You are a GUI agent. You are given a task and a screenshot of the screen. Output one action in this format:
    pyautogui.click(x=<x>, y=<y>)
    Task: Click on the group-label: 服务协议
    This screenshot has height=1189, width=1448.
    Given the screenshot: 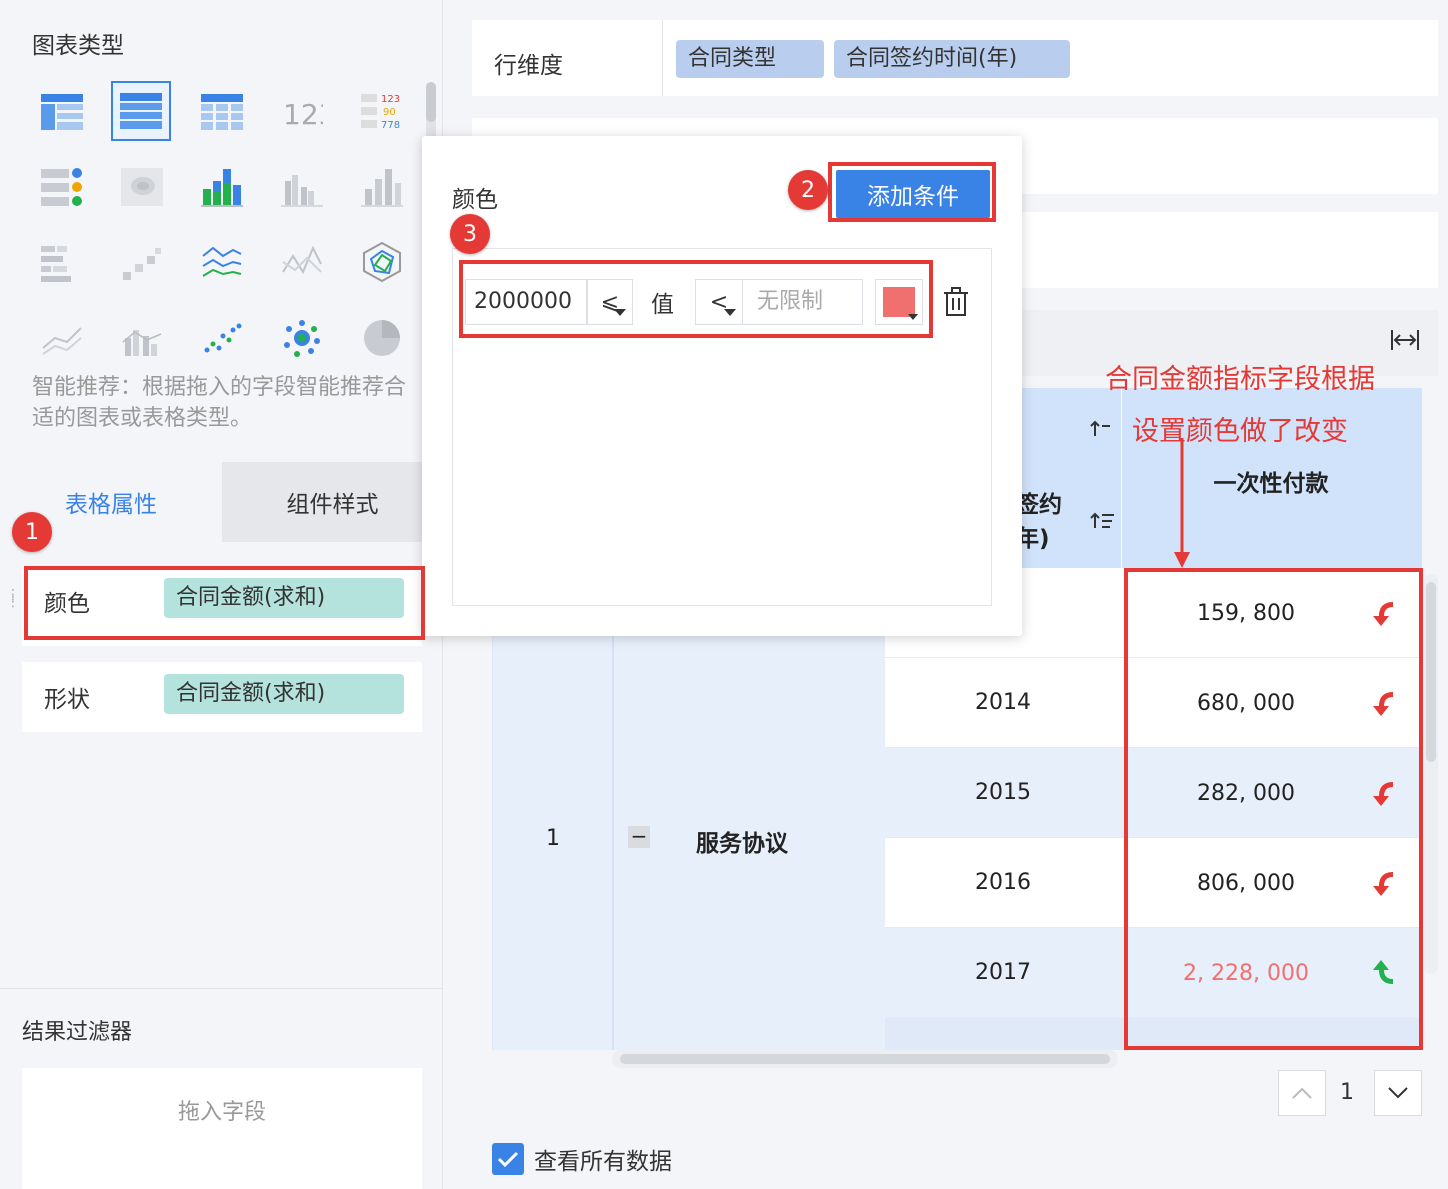 What is the action you would take?
    pyautogui.click(x=742, y=844)
    